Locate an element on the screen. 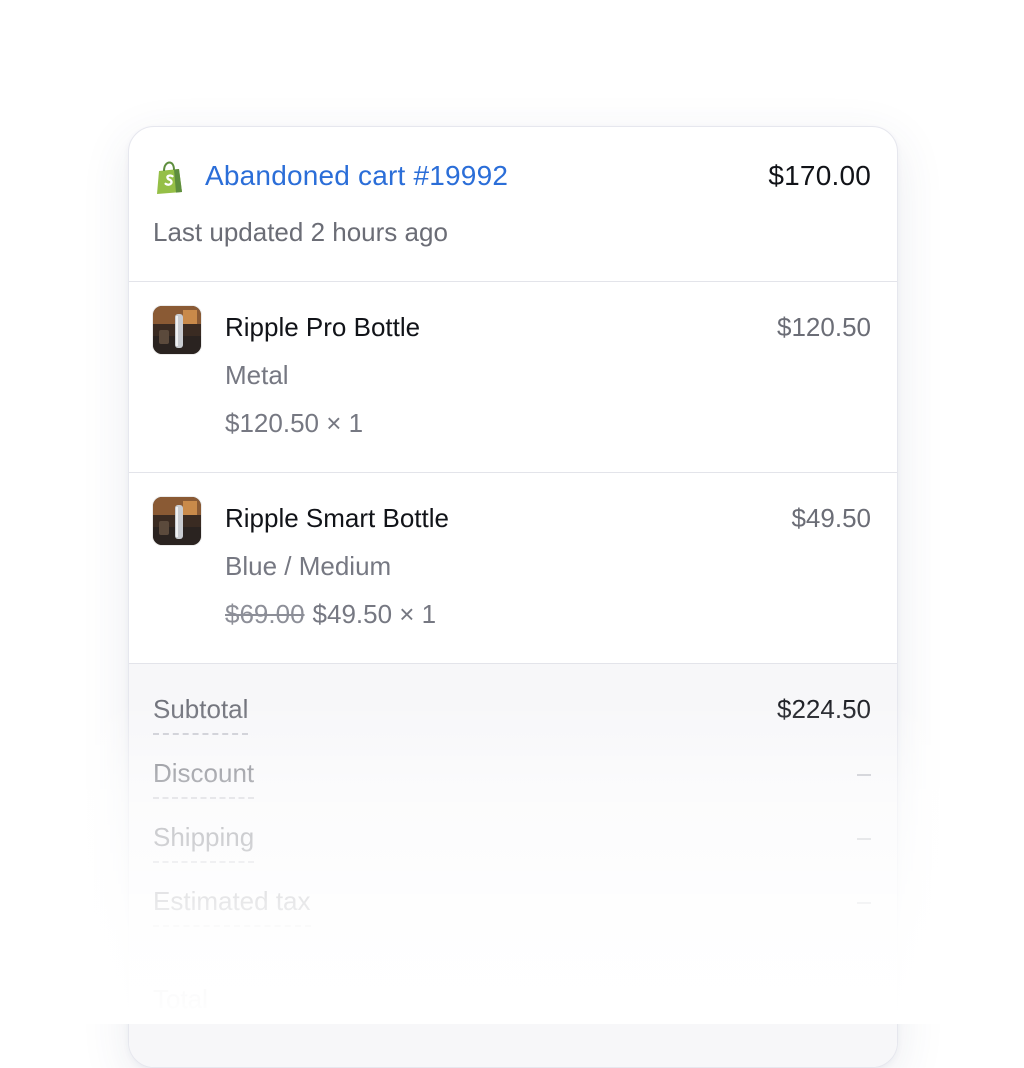 The width and height of the screenshot is (1024, 1068). discount-label: Discount is located at coordinates (204, 778).